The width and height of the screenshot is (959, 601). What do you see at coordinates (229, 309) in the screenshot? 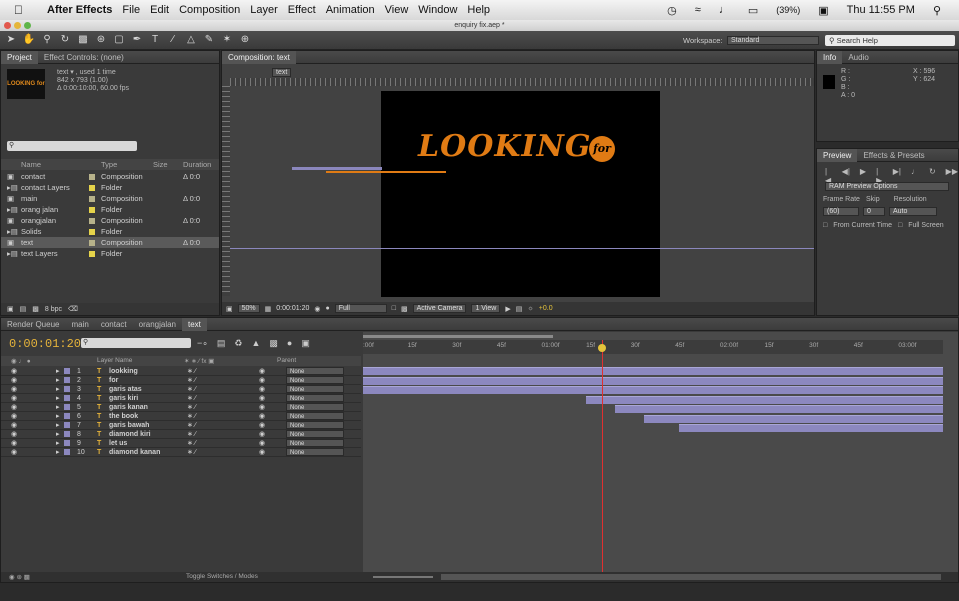
I see `viewer-icon: ▣` at bounding box center [229, 309].